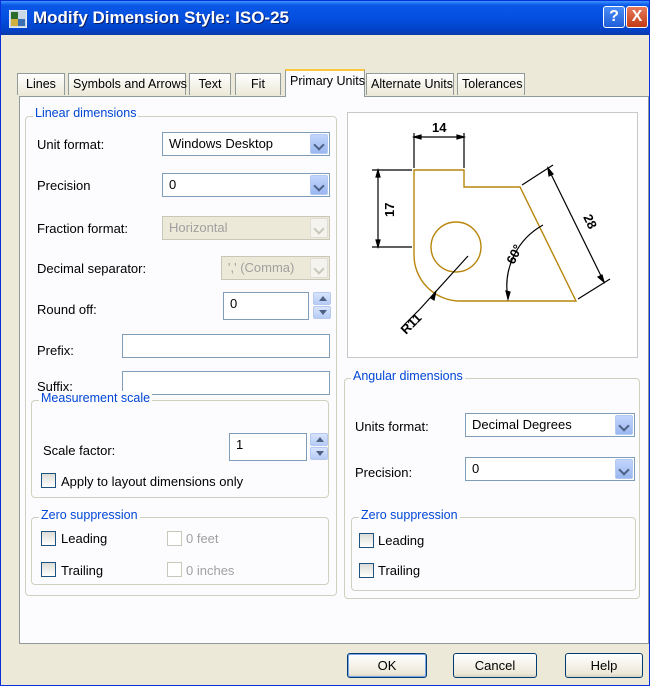 Image resolution: width=650 pixels, height=686 pixels. What do you see at coordinates (476, 468) in the screenshot?
I see `angular-precision-value: 0` at bounding box center [476, 468].